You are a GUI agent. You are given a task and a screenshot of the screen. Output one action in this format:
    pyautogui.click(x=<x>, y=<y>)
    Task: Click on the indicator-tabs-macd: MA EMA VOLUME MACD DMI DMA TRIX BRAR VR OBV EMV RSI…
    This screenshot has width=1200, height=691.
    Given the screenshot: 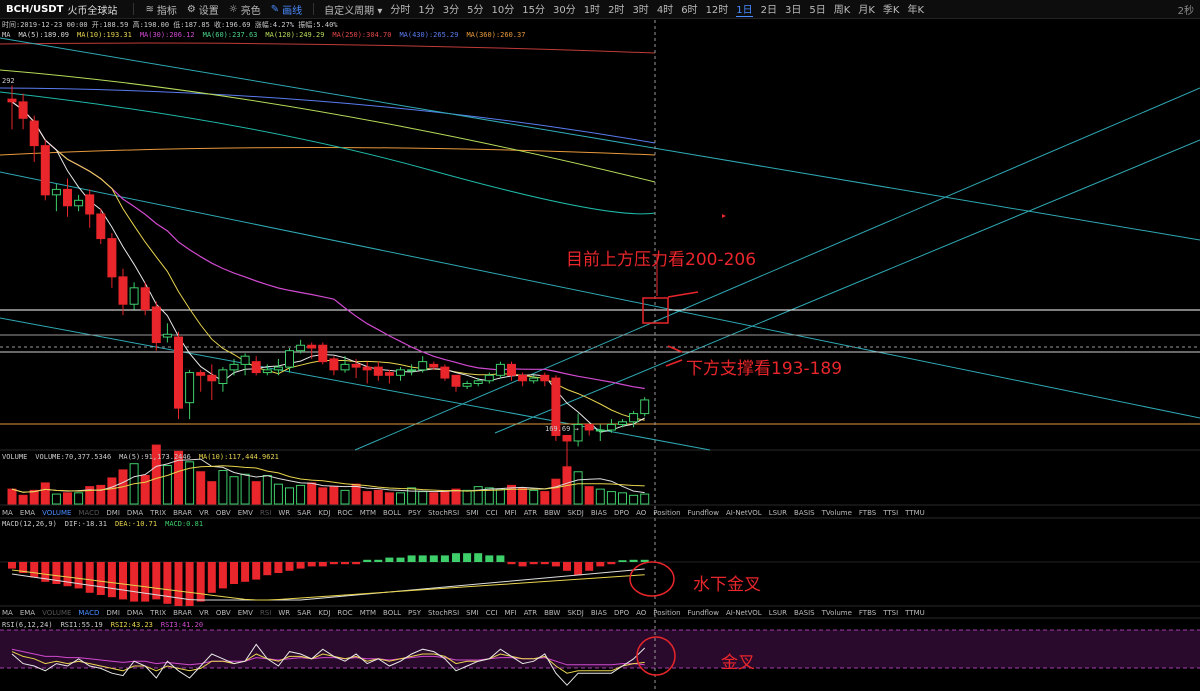 What is the action you would take?
    pyautogui.click(x=467, y=613)
    